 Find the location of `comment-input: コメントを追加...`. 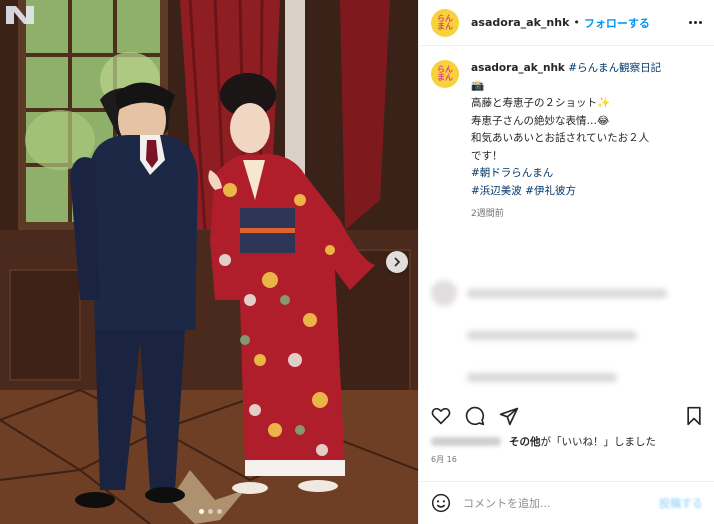

comment-input: コメントを追加... is located at coordinates (507, 503).